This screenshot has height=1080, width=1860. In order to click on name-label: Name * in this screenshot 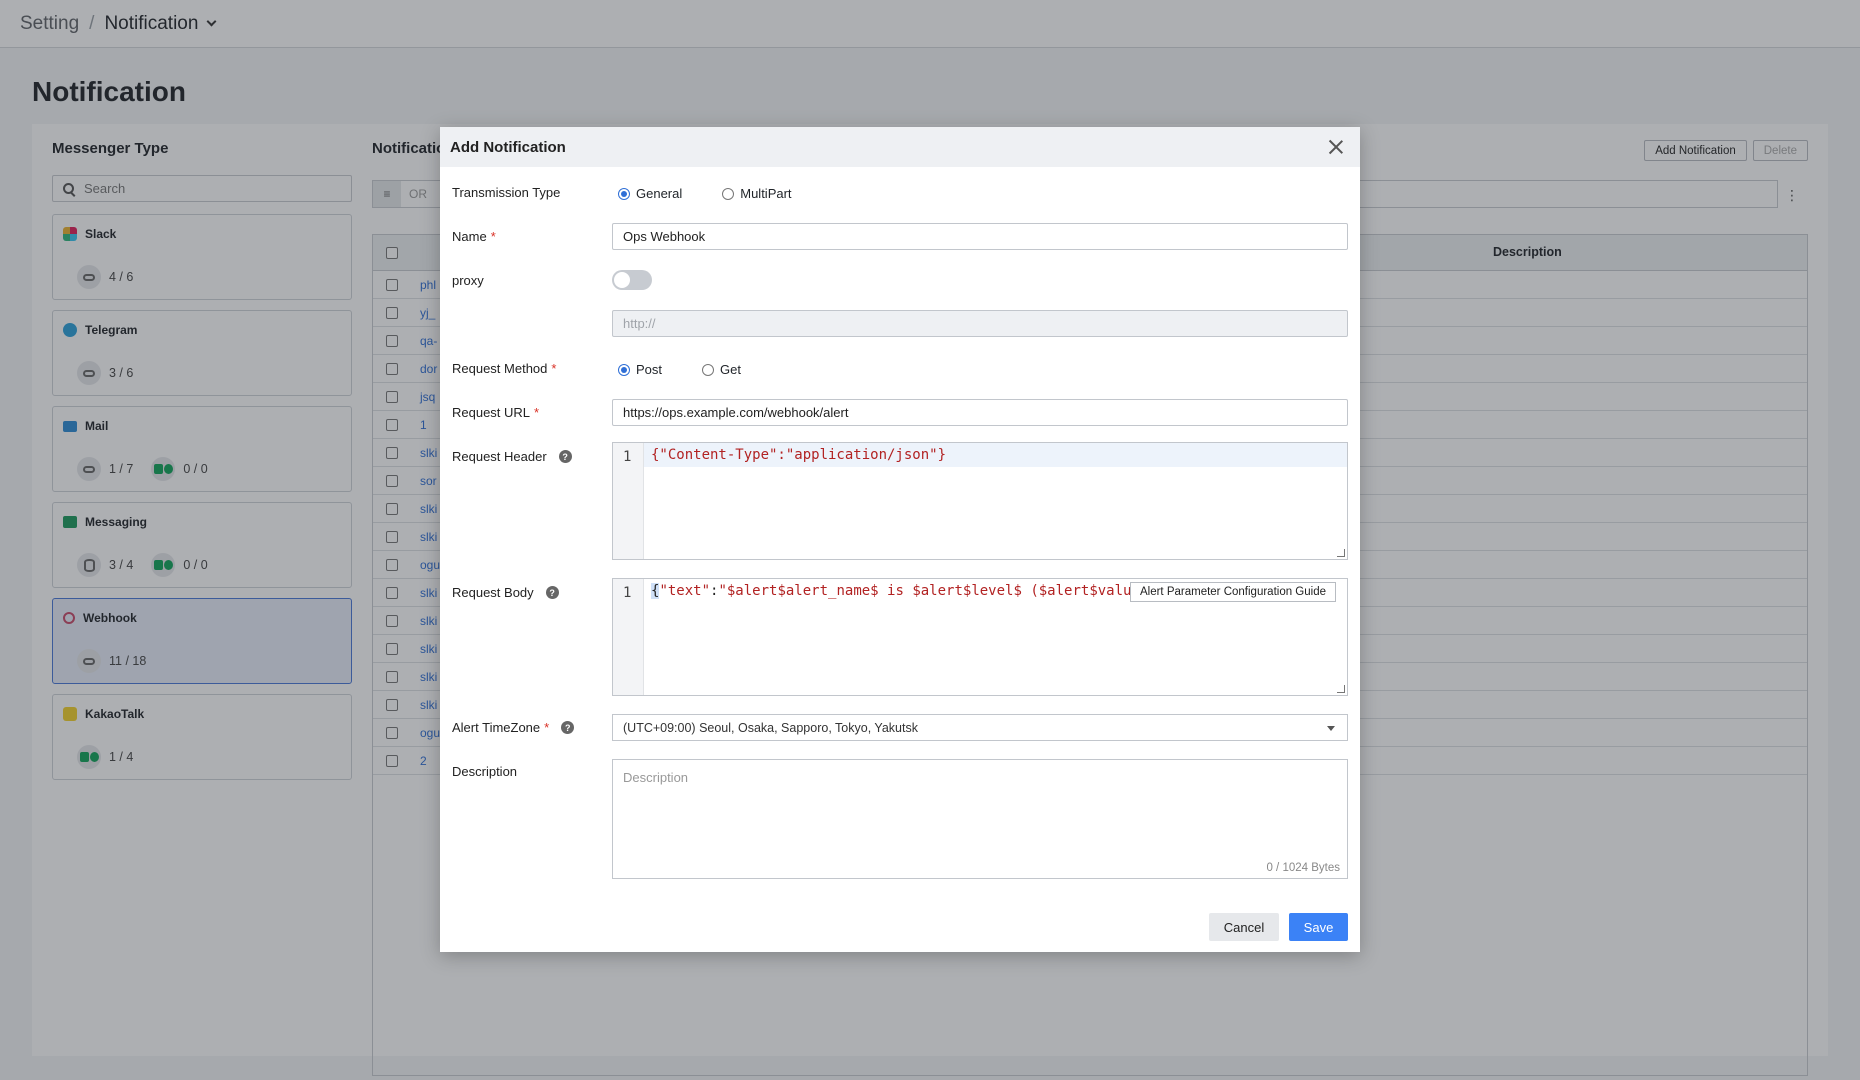, I will do `click(474, 236)`.